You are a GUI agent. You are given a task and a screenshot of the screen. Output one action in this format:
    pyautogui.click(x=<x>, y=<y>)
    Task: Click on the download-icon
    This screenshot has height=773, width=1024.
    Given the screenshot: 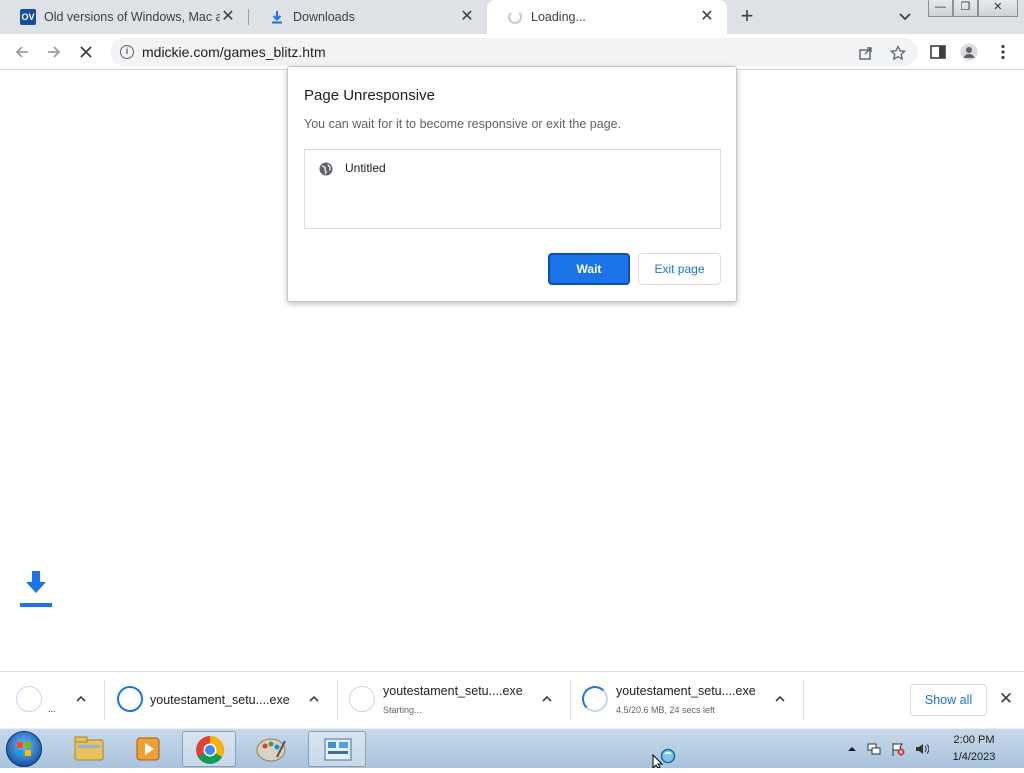 What is the action you would take?
    pyautogui.click(x=277, y=17)
    